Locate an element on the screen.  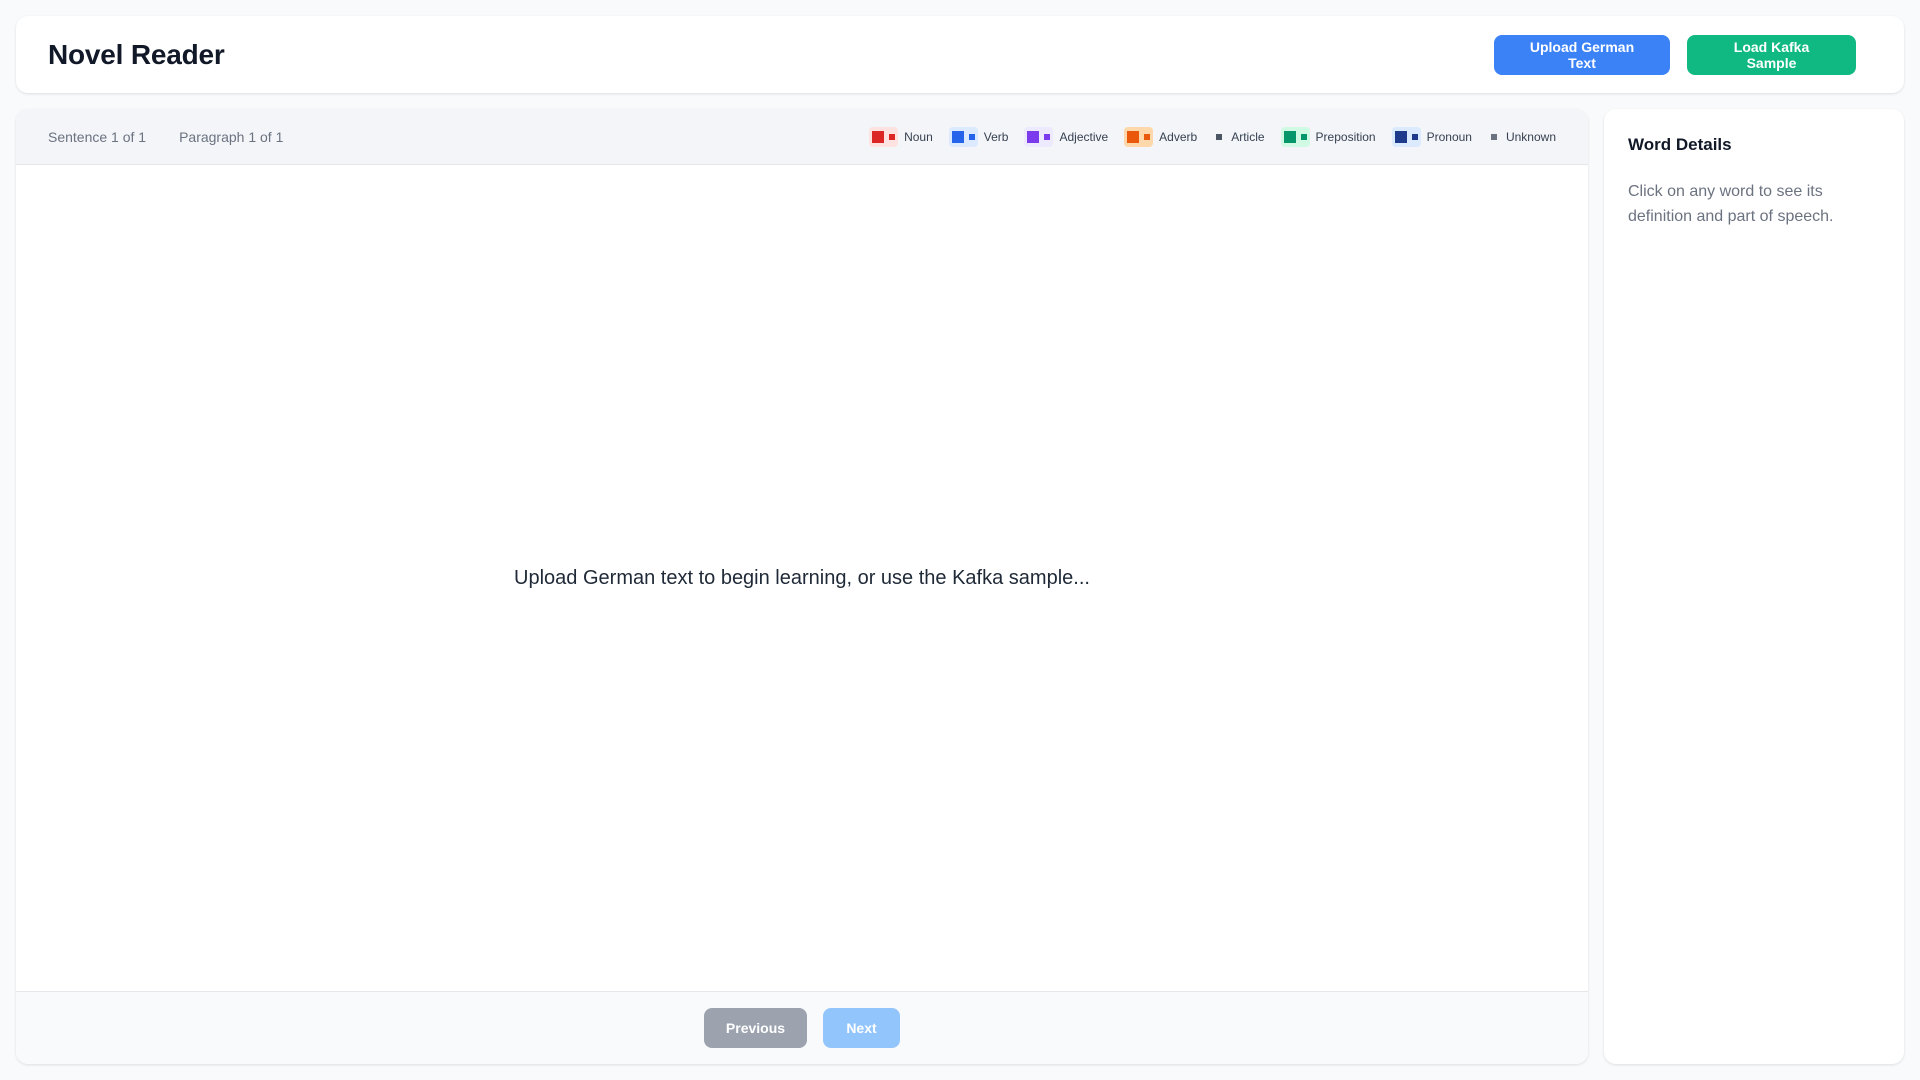
legend-item-preposition: Preposition is located at coordinates (1328, 136).